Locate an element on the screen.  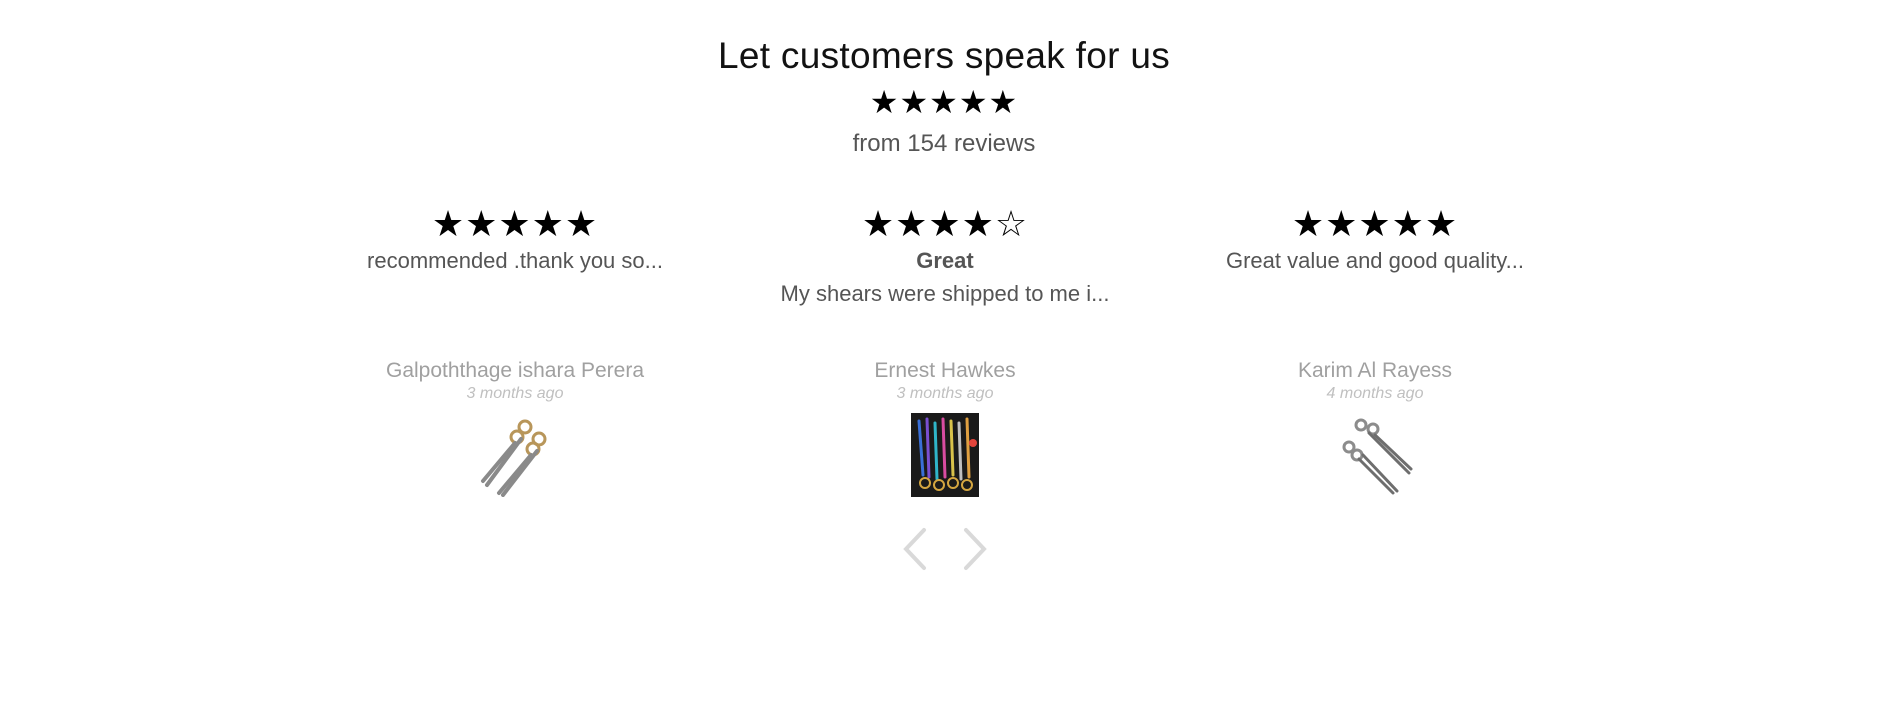
chevron-right-icon is located at coordinates (975, 549).